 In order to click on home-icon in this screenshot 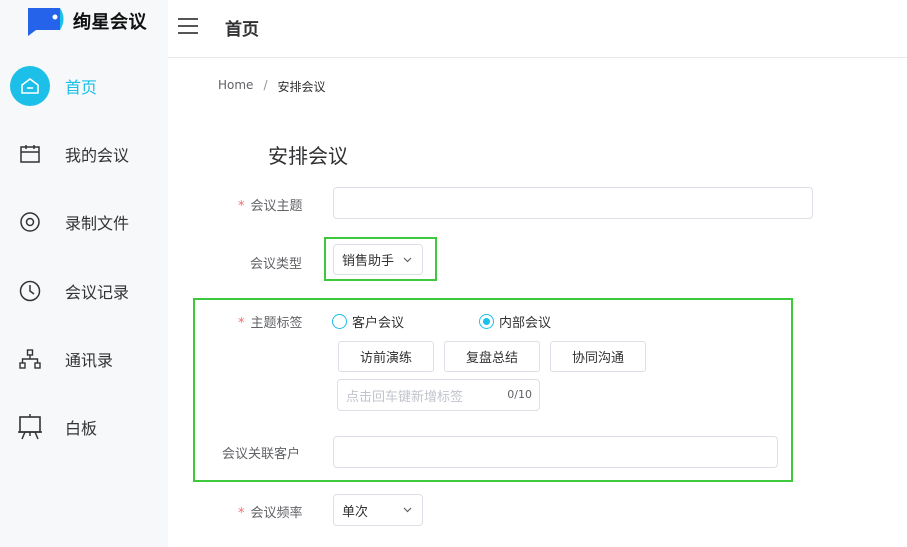, I will do `click(30, 86)`.